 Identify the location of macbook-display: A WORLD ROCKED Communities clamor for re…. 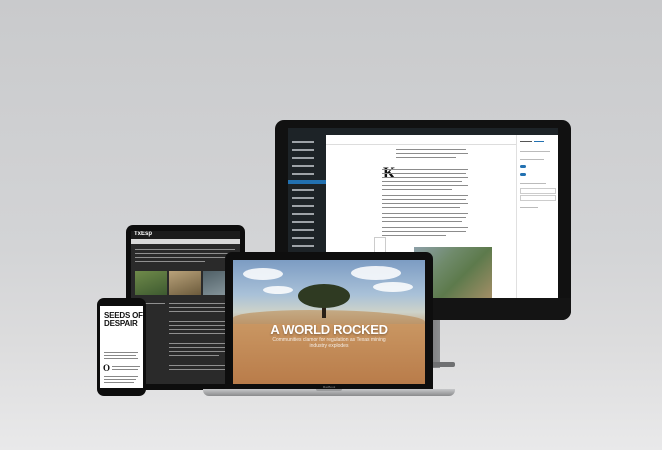
(329, 321).